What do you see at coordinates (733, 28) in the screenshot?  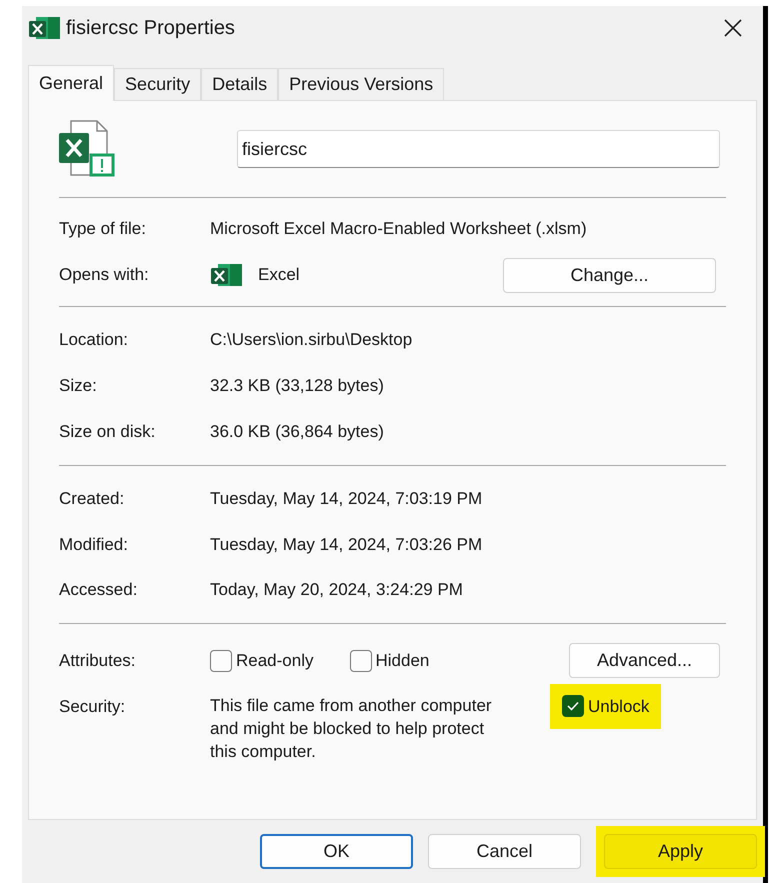 I see `close-icon` at bounding box center [733, 28].